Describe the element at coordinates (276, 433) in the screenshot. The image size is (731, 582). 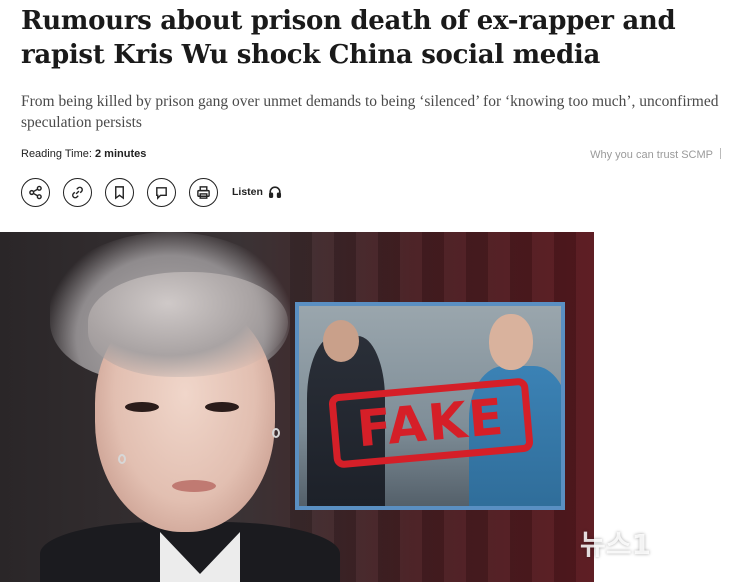
I see `hero-earring-right` at that location.